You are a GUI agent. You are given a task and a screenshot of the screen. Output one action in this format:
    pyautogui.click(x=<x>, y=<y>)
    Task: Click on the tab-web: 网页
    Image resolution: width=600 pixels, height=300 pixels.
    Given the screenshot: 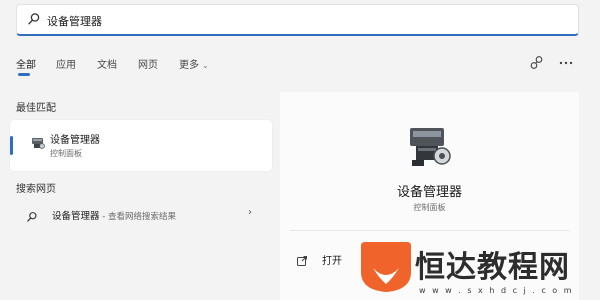 What is the action you would take?
    pyautogui.click(x=148, y=63)
    